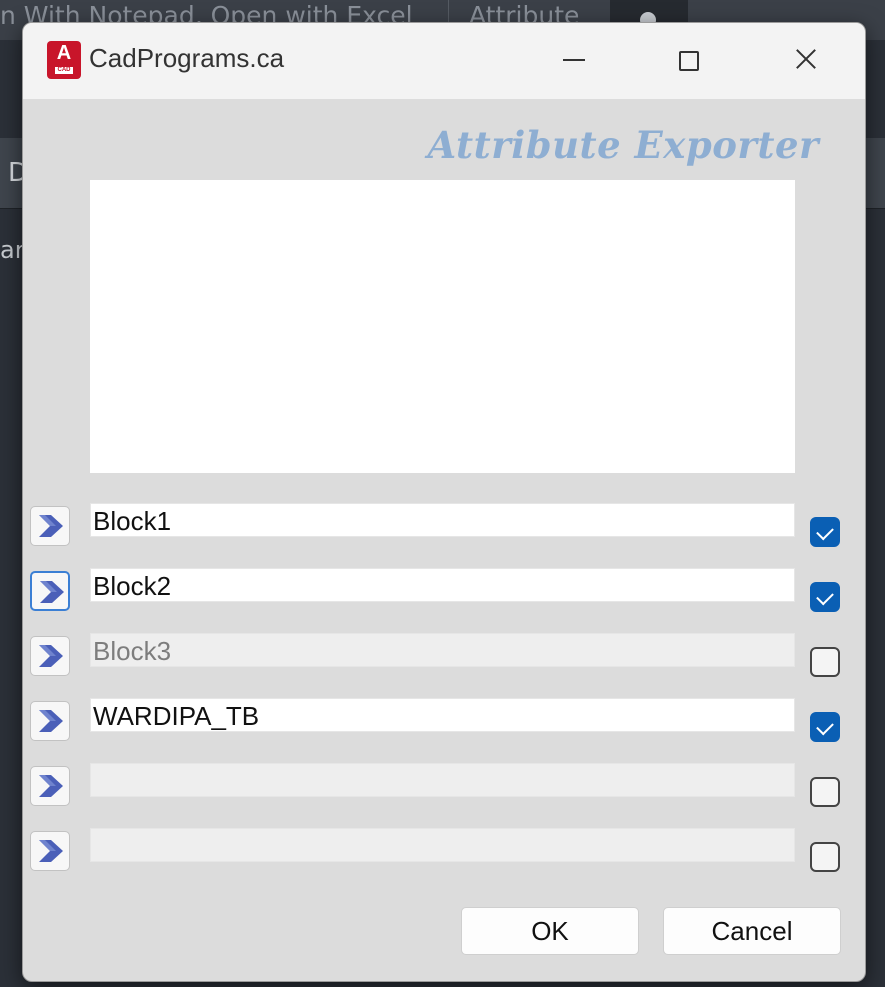 The image size is (885, 987). Describe the element at coordinates (444, 61) in the screenshot. I see `title-bar: A CAD CadPrograms.ca` at that location.